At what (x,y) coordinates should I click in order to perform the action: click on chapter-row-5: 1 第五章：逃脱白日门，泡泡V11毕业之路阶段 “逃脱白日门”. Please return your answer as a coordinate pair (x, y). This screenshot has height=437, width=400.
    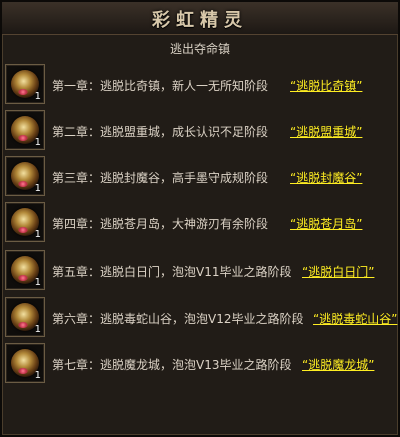
    Looking at the image, I should click on (195, 270).